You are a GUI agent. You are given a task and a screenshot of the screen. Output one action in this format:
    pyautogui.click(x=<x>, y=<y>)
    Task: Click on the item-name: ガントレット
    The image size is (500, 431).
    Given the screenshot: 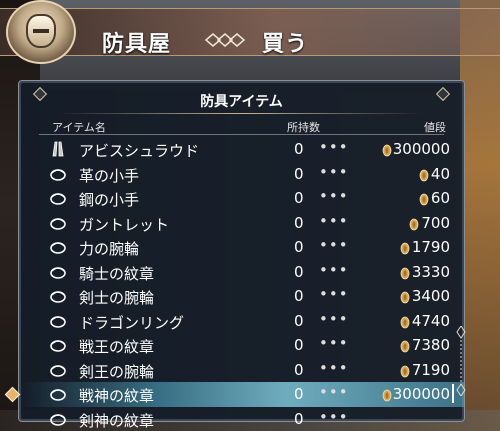 What is the action you would take?
    pyautogui.click(x=124, y=224)
    